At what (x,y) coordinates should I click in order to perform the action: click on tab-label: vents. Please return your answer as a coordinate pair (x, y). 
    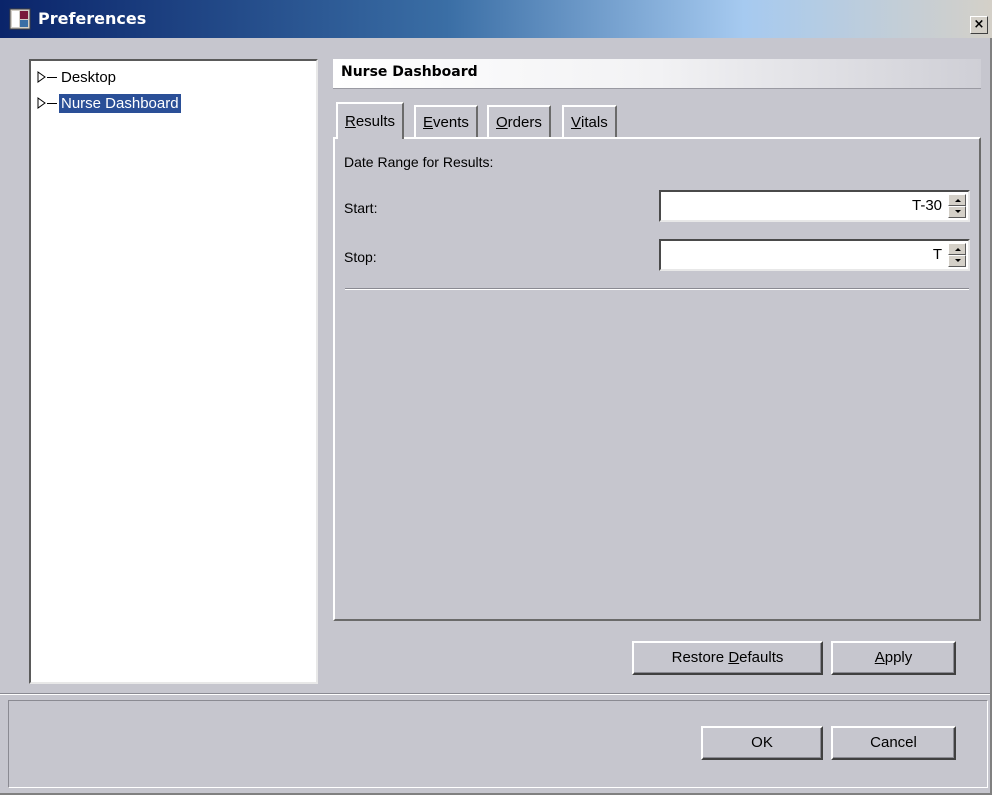
    Looking at the image, I should click on (451, 122).